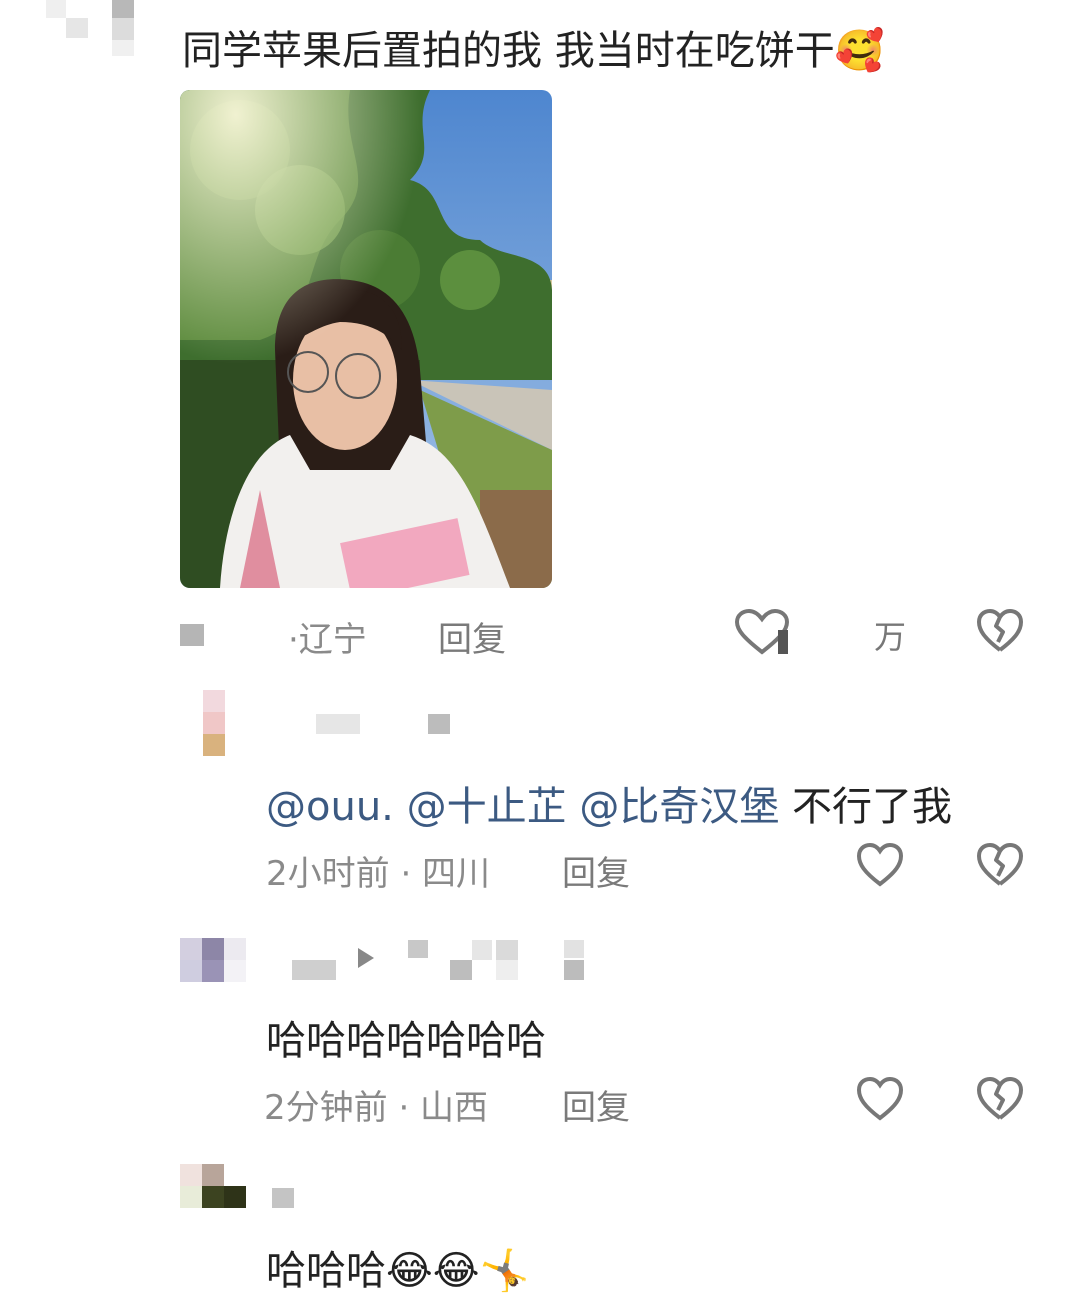 The height and width of the screenshot is (1305, 1080). Describe the element at coordinates (859, 51) in the screenshot. I see `hugging-emoji: 🥰` at that location.